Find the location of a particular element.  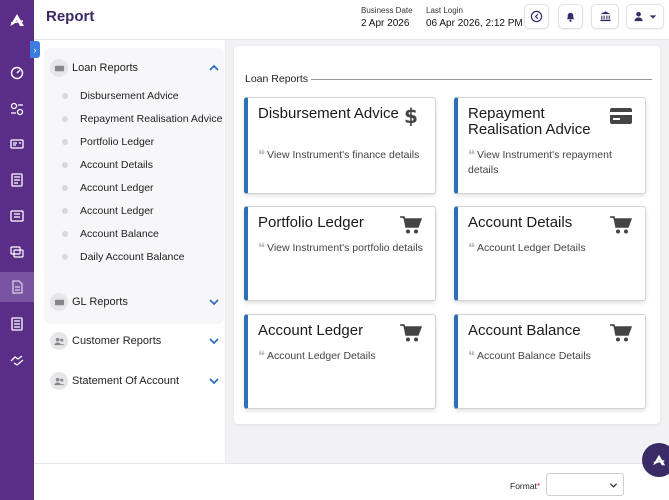

last-login-block: Last Login 06 Apr 2026, 2:12 PM is located at coordinates (474, 17).